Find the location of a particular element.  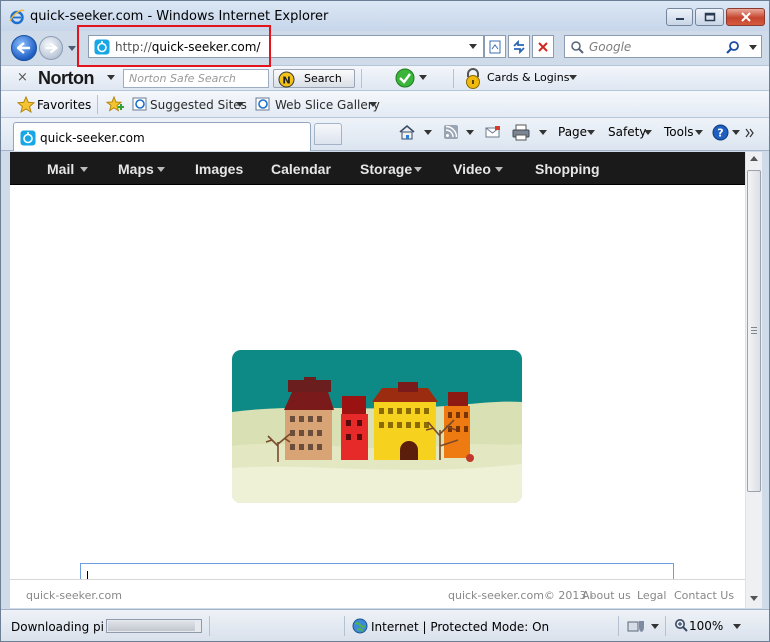

print-dropdown-icon is located at coordinates (543, 133).